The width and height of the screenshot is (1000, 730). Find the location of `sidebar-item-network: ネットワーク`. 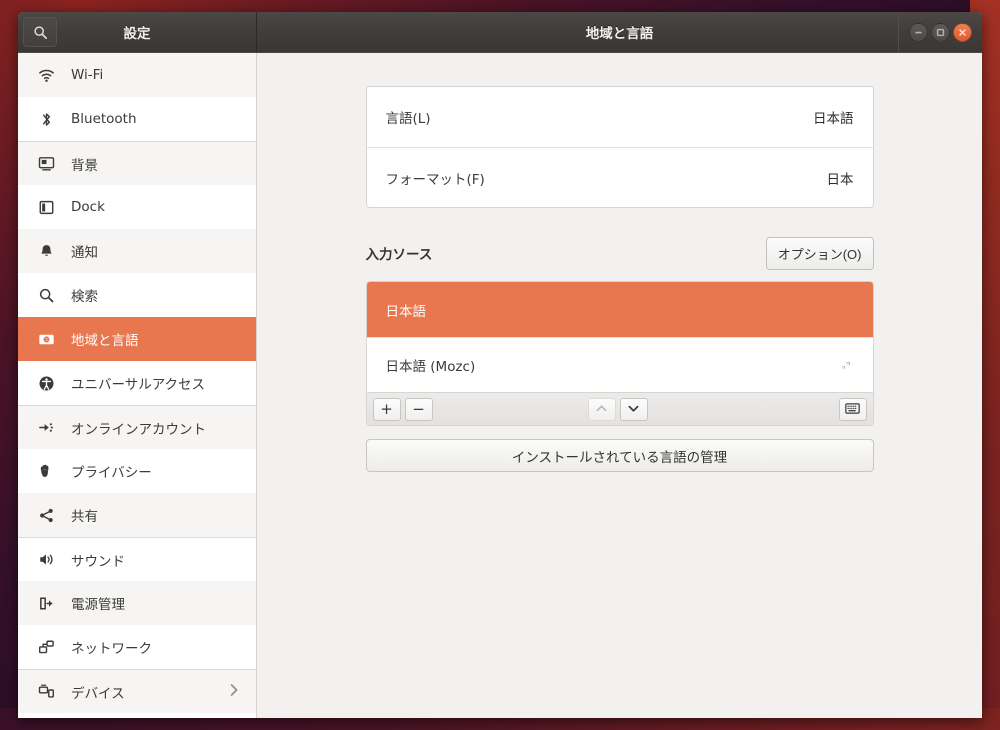

sidebar-item-network: ネットワーク is located at coordinates (137, 647).